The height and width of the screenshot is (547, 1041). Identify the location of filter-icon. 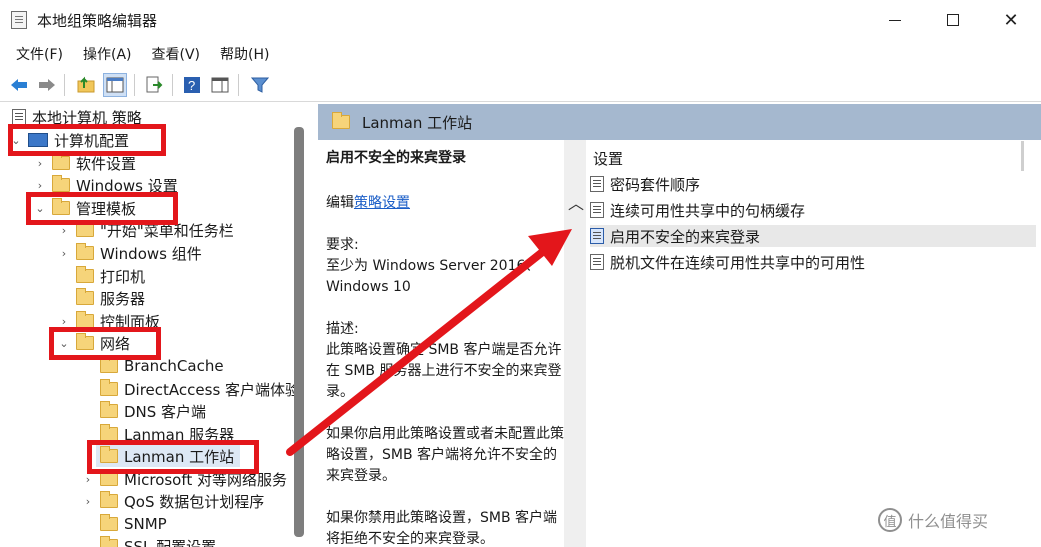
(260, 85).